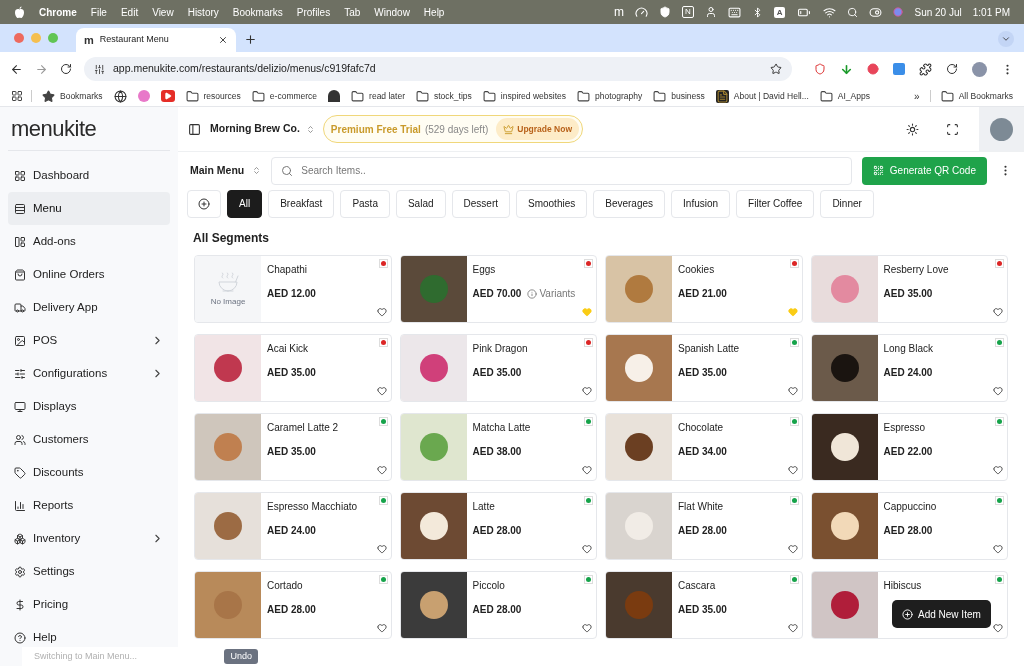 The width and height of the screenshot is (1024, 666). Describe the element at coordinates (664, 12) in the screenshot. I see `shield-icon` at that location.